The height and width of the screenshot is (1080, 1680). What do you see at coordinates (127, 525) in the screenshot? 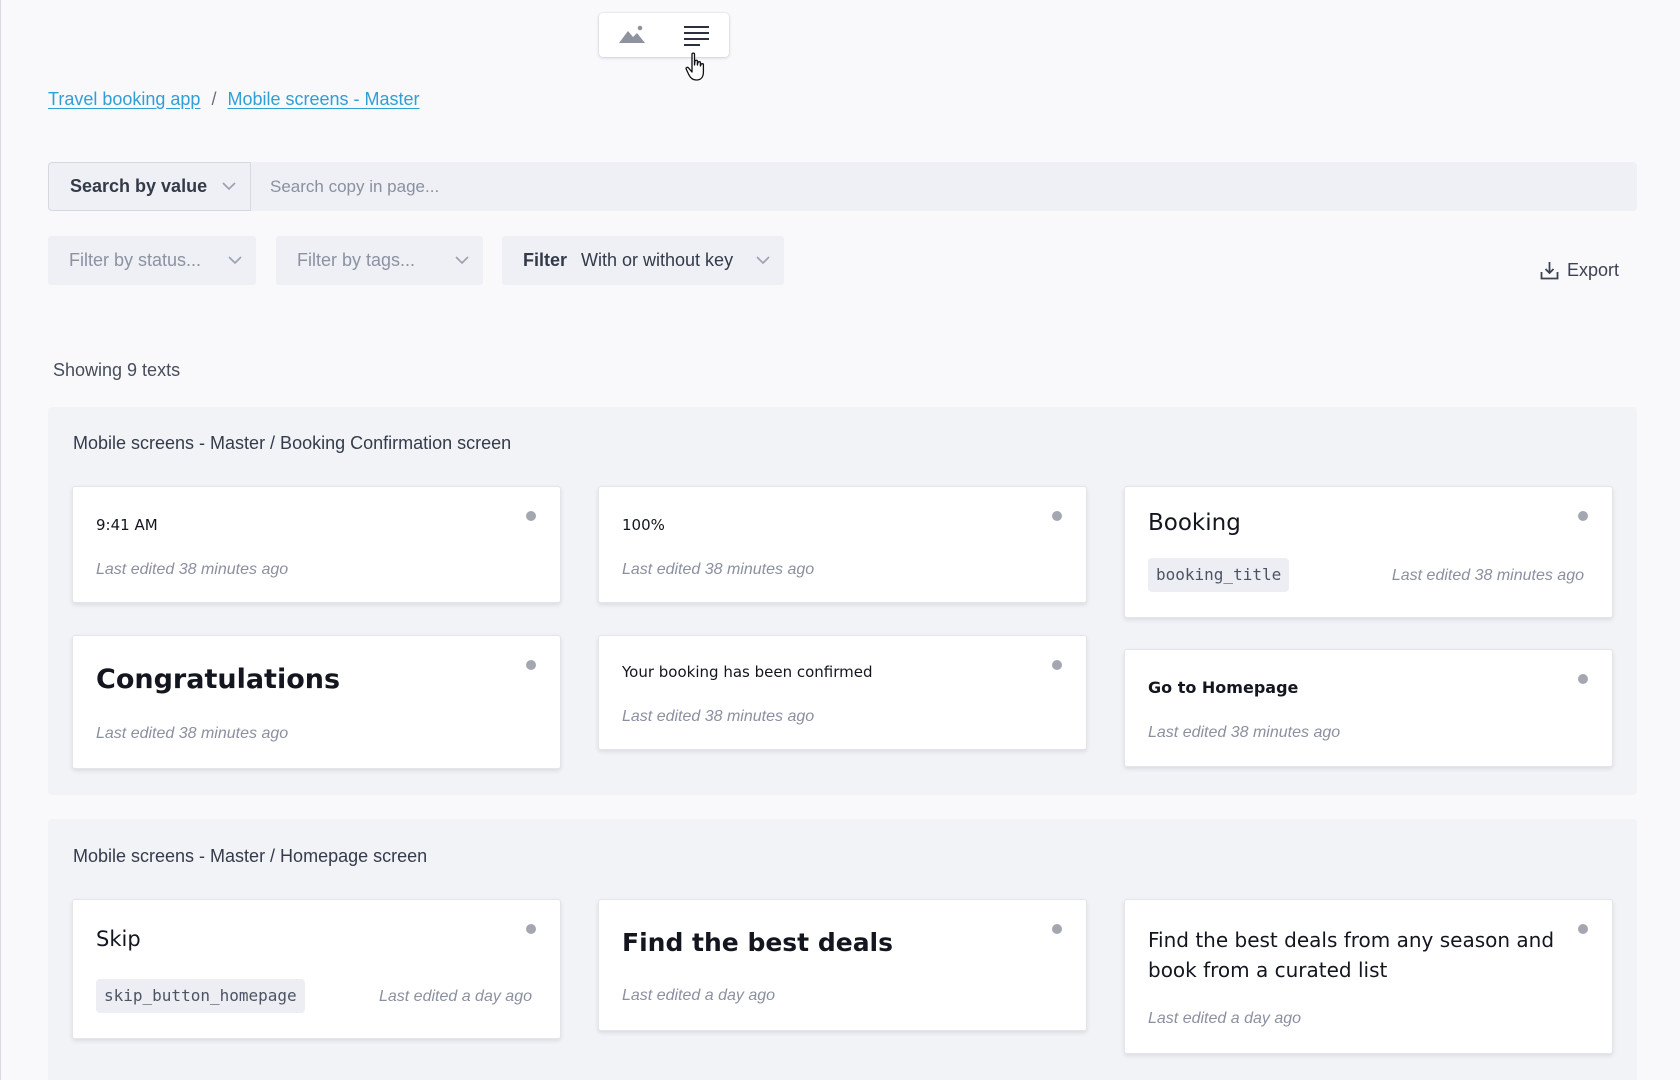
I see `text-value: 9:41 AM` at bounding box center [127, 525].